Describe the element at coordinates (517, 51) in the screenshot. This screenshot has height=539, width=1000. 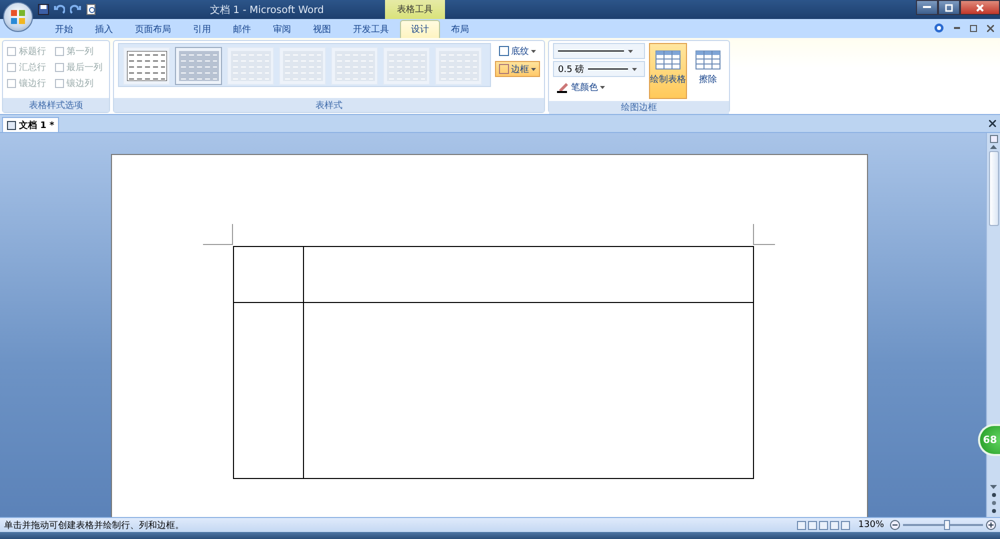
I see `ribbon-button: 底纹` at that location.